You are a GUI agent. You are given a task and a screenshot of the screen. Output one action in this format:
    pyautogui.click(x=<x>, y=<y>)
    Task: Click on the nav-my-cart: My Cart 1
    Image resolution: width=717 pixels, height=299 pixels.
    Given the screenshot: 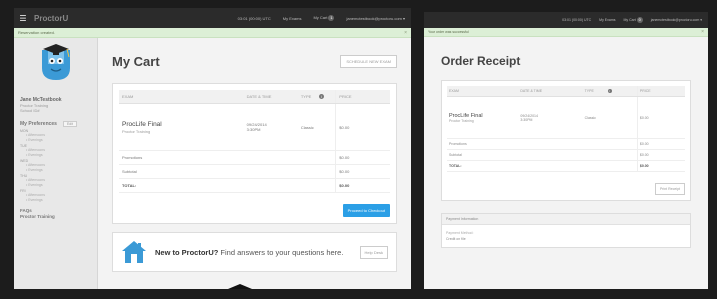 What is the action you would take?
    pyautogui.click(x=324, y=18)
    